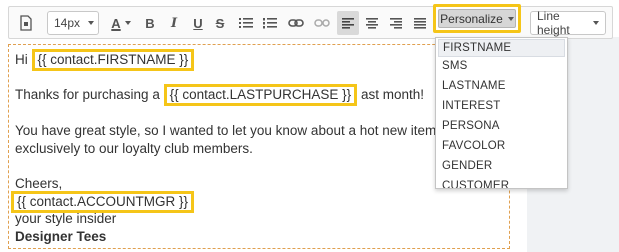 This screenshot has height=252, width=619. I want to click on underline-icon: U, so click(198, 23).